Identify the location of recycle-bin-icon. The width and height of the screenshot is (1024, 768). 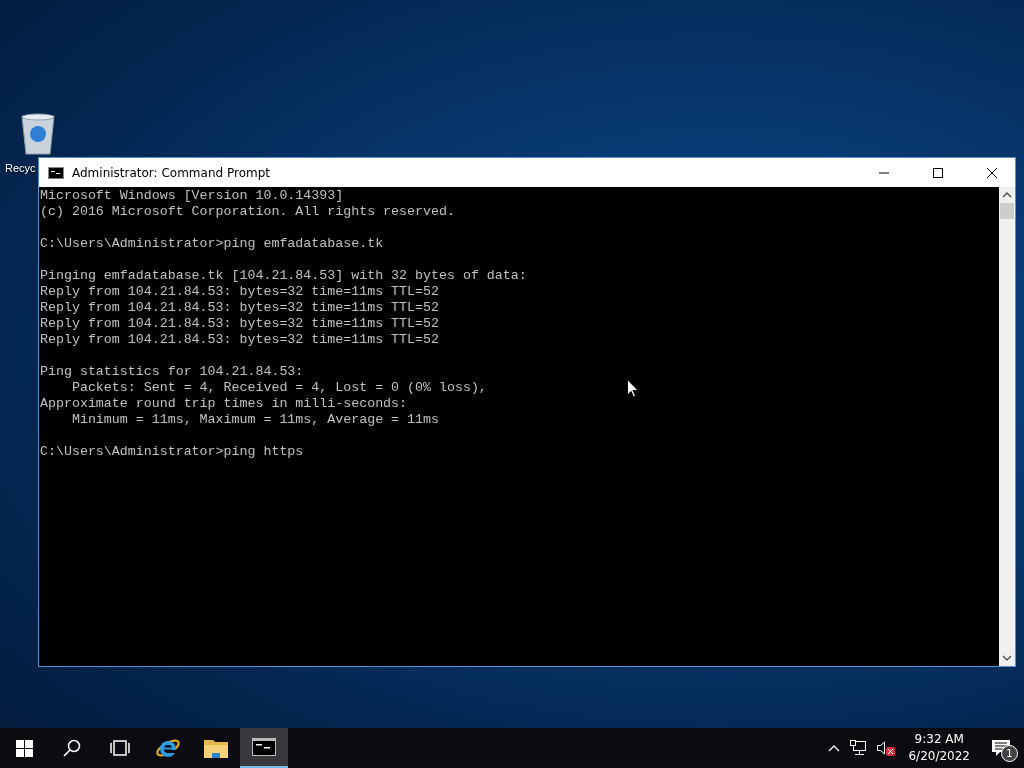
(38, 134).